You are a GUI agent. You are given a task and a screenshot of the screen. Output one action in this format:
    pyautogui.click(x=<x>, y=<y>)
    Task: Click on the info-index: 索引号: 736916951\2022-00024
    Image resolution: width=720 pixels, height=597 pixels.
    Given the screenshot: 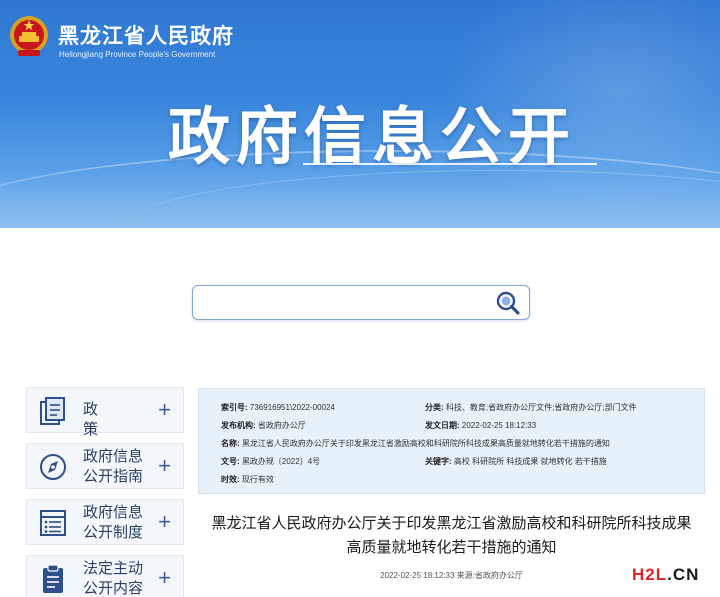 What is the action you would take?
    pyautogui.click(x=278, y=407)
    